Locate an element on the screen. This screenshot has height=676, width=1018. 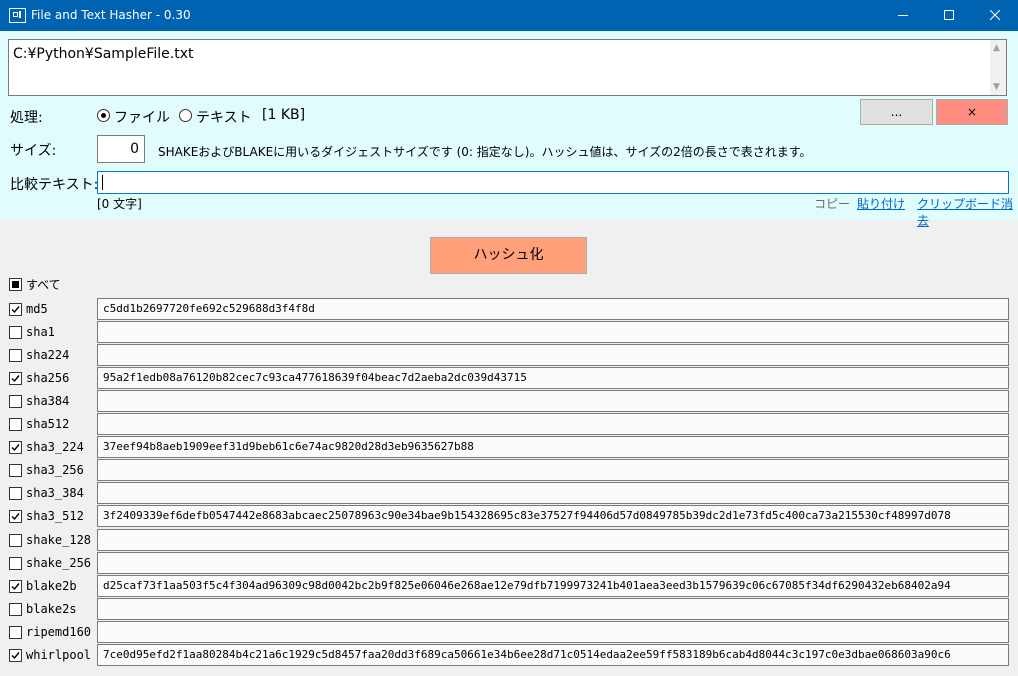
minimize-icon is located at coordinates (903, 15).